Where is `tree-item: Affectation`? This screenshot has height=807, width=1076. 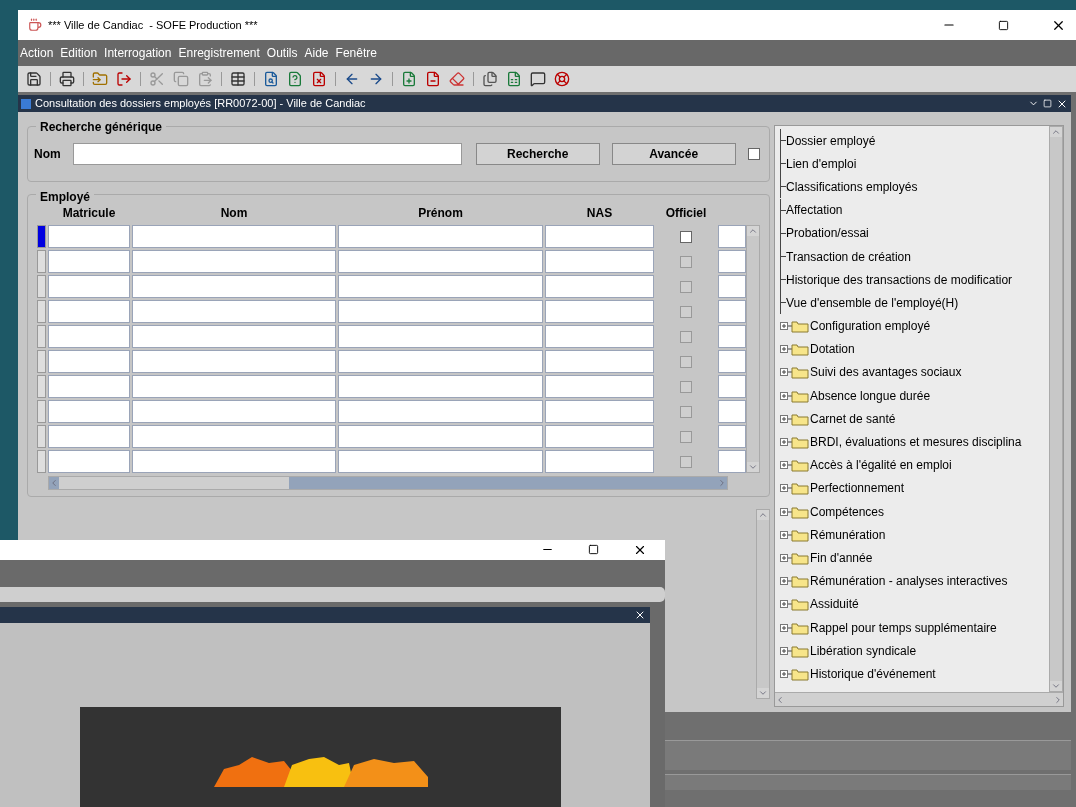 tree-item: Affectation is located at coordinates (814, 210).